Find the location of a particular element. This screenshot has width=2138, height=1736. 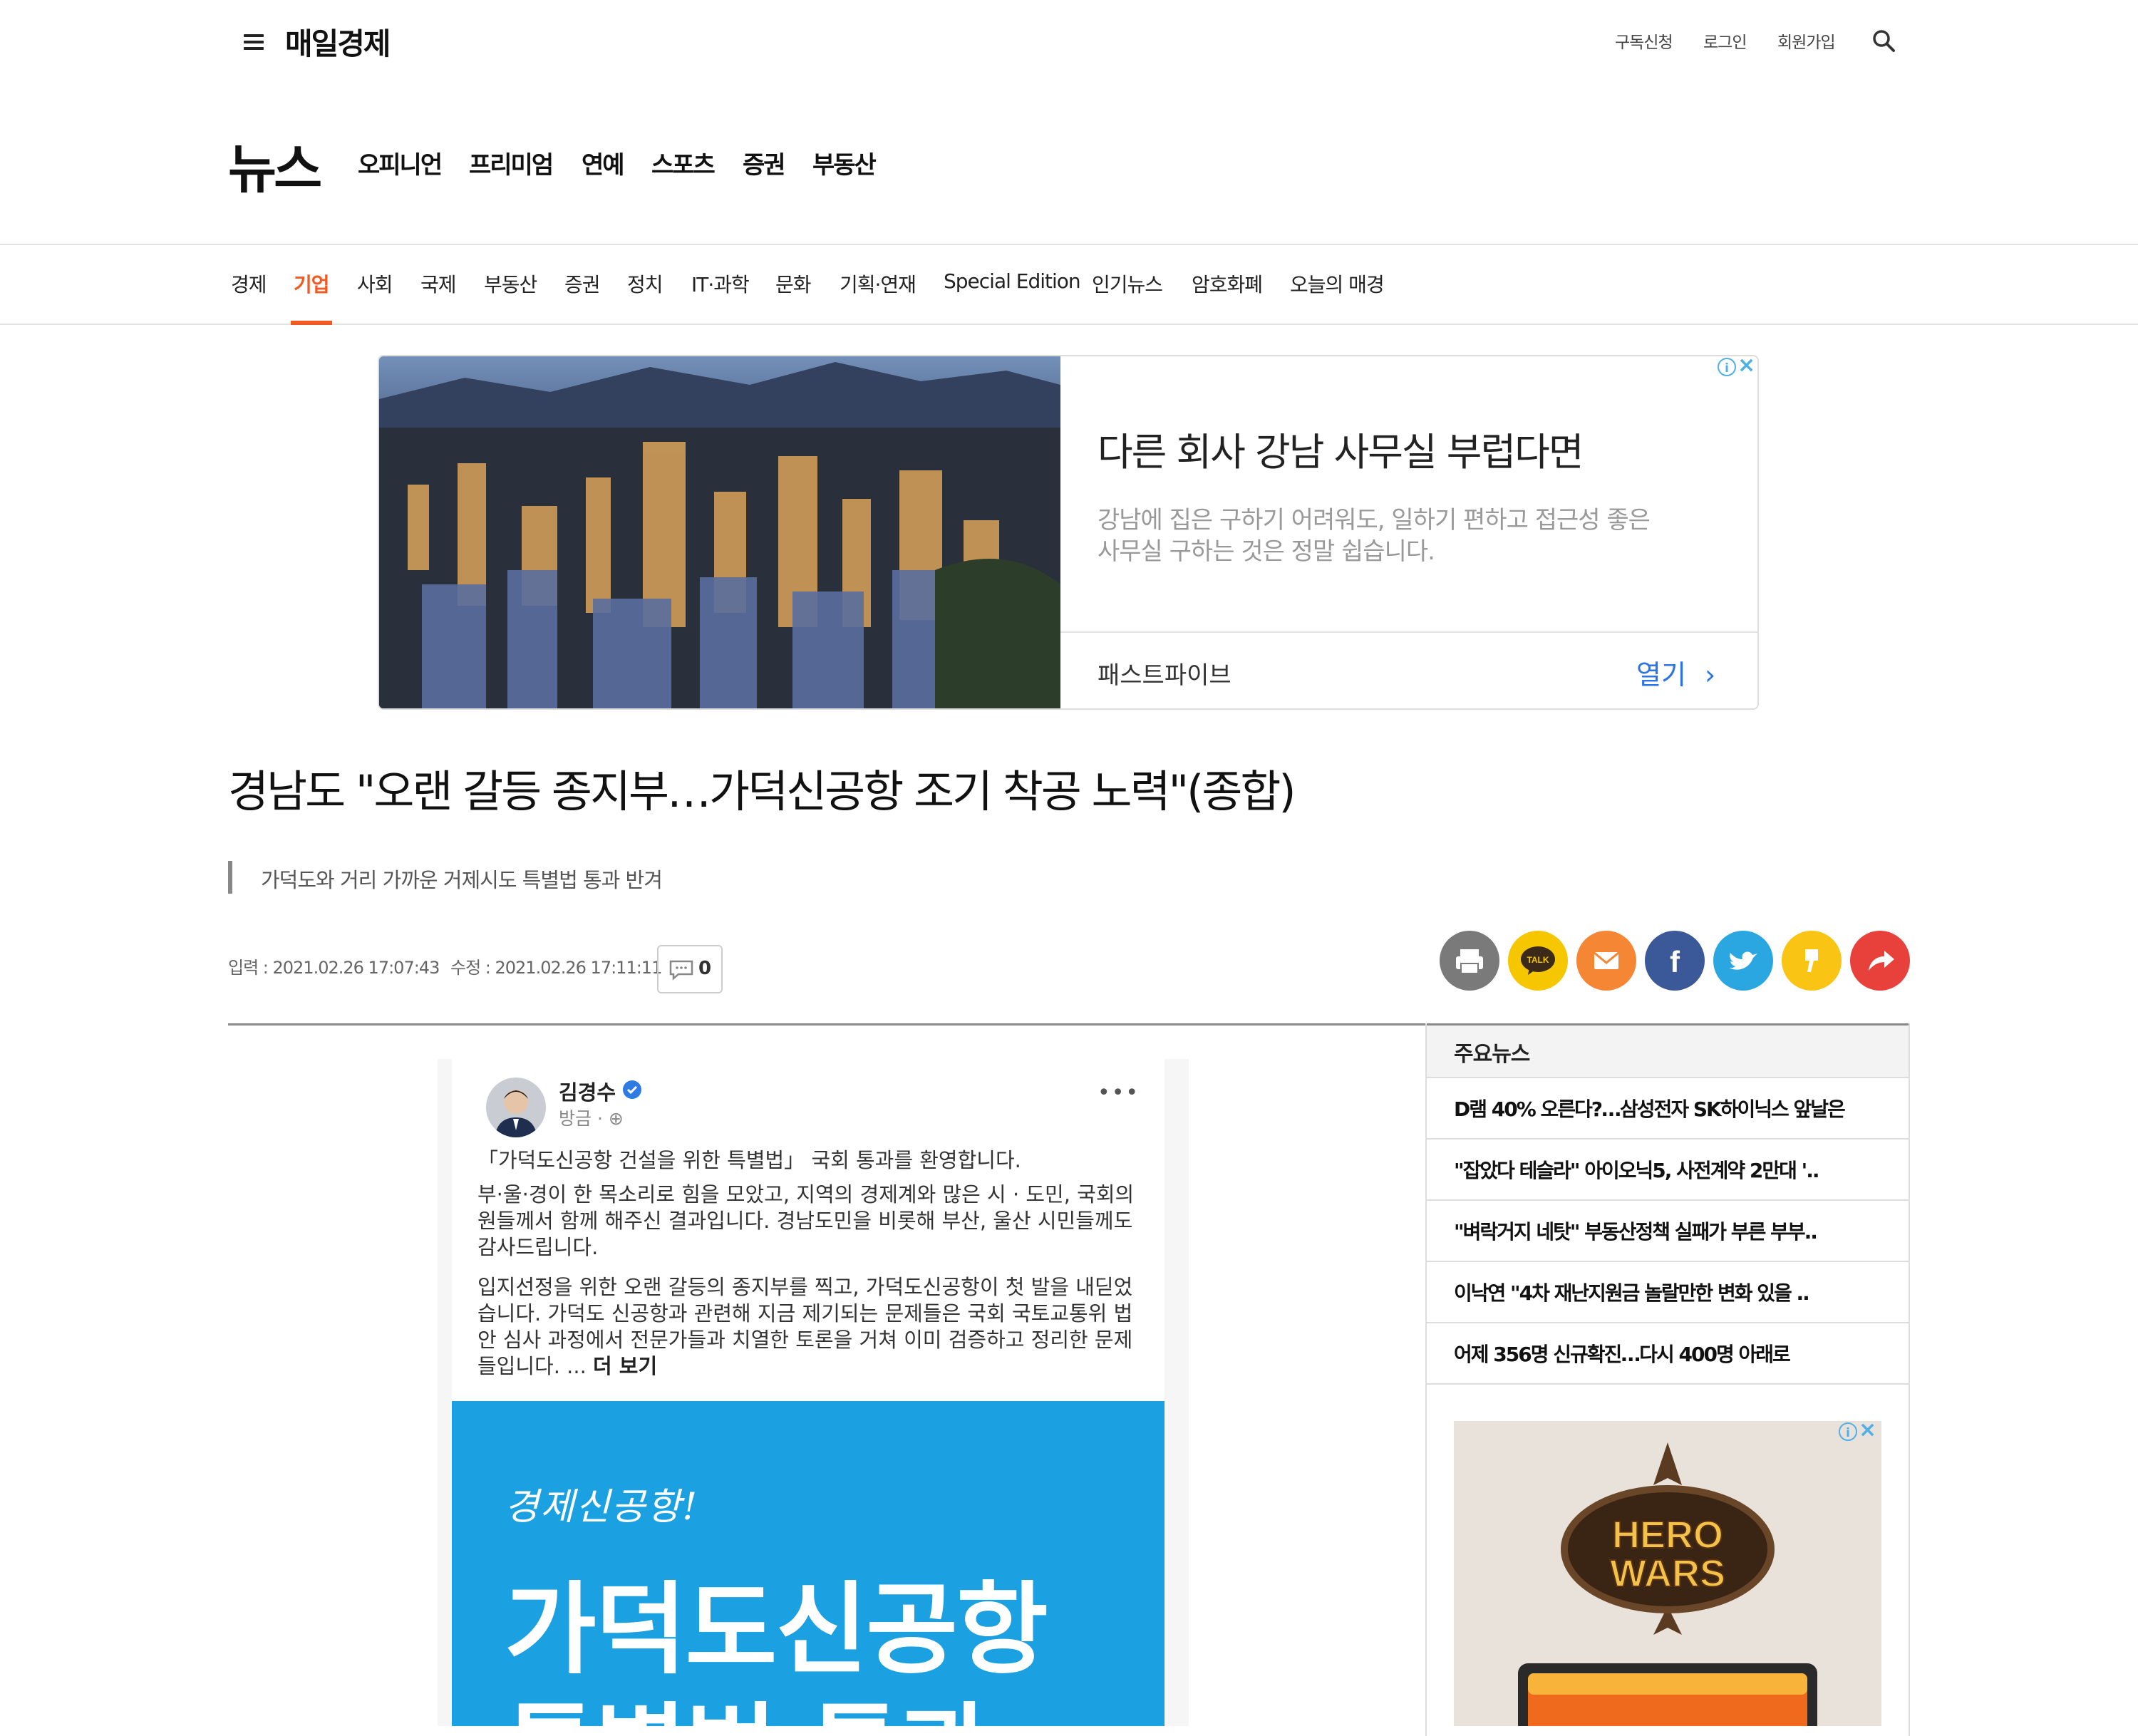

facebook-share-button: f is located at coordinates (1675, 961).